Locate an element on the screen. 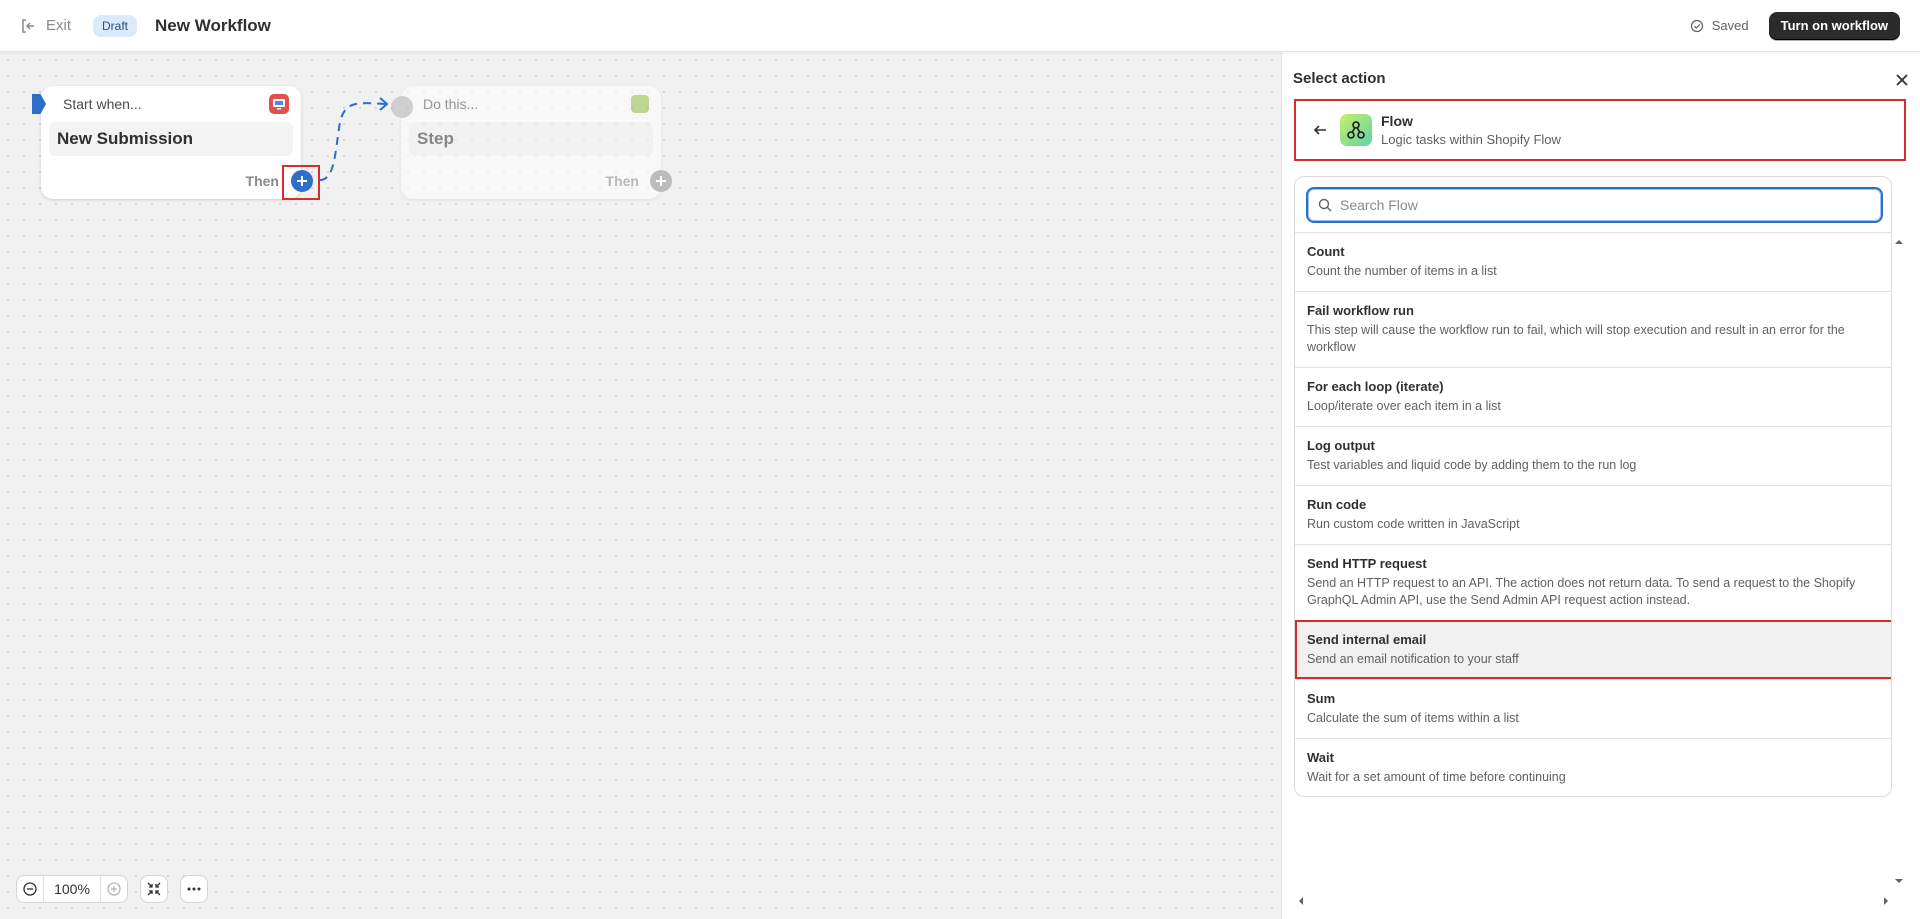 The width and height of the screenshot is (1920, 919). search-field is located at coordinates (1594, 205).